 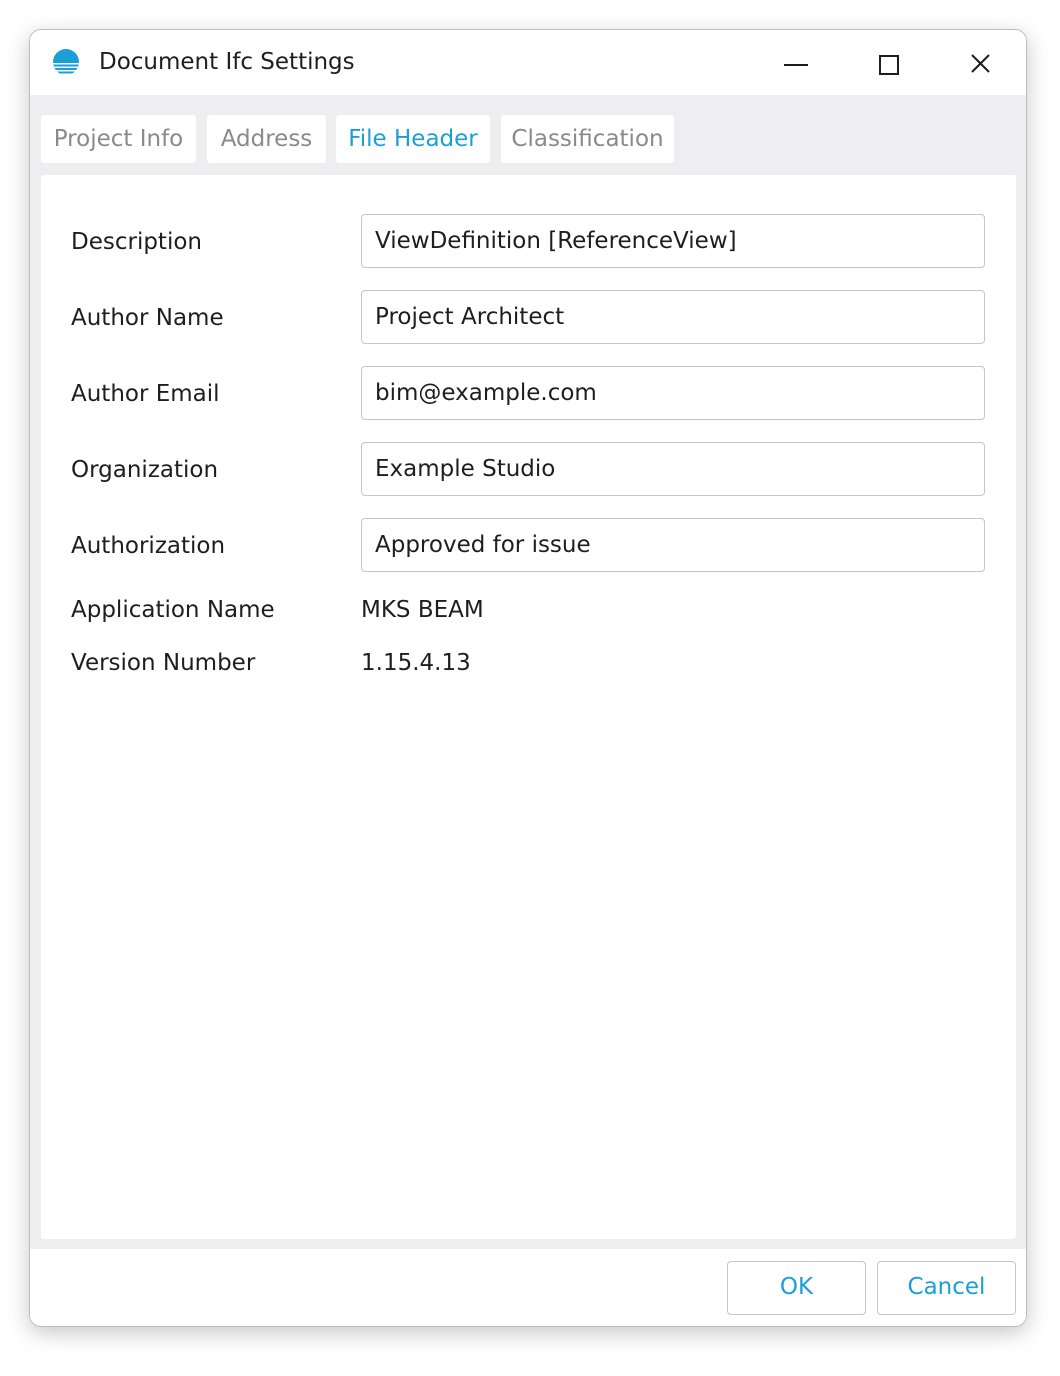 I want to click on close-button, so click(x=980, y=64).